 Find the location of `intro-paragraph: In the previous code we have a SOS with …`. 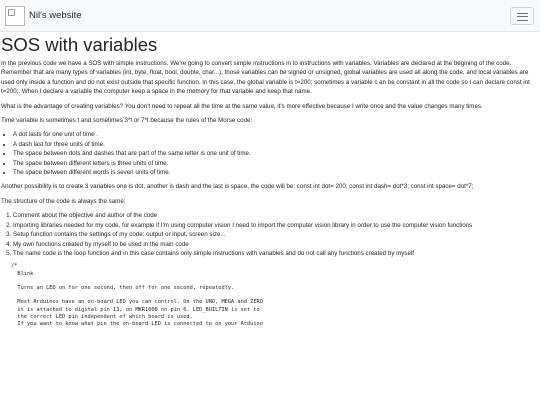

intro-paragraph: In the previous code we have a SOS with … is located at coordinates (265, 78).